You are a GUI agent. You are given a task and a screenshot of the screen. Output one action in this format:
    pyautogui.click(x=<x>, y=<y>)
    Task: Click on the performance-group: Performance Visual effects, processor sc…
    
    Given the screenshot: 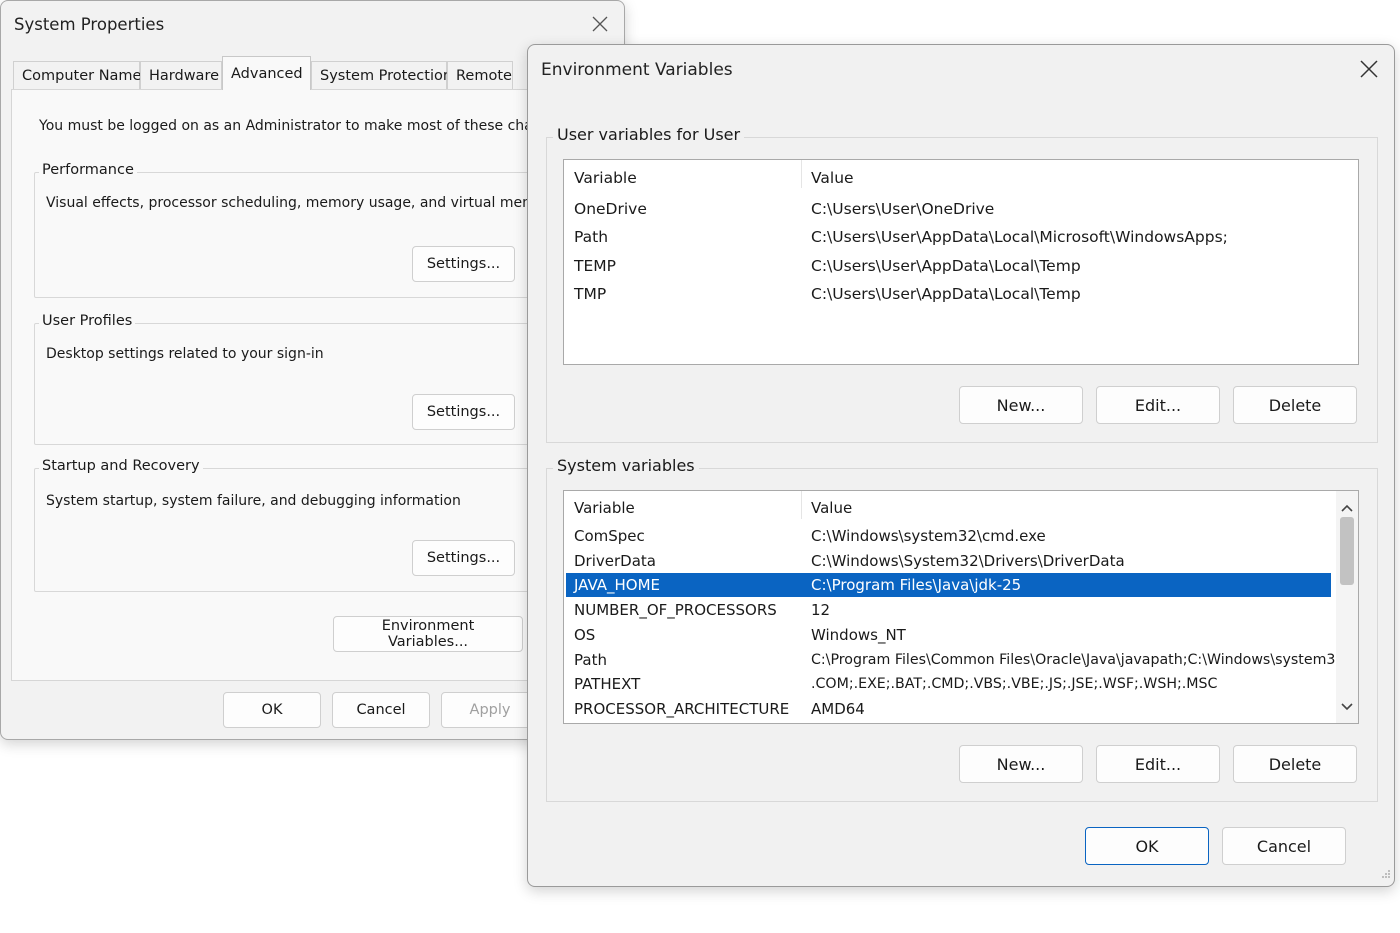 What is the action you would take?
    pyautogui.click(x=314, y=230)
    